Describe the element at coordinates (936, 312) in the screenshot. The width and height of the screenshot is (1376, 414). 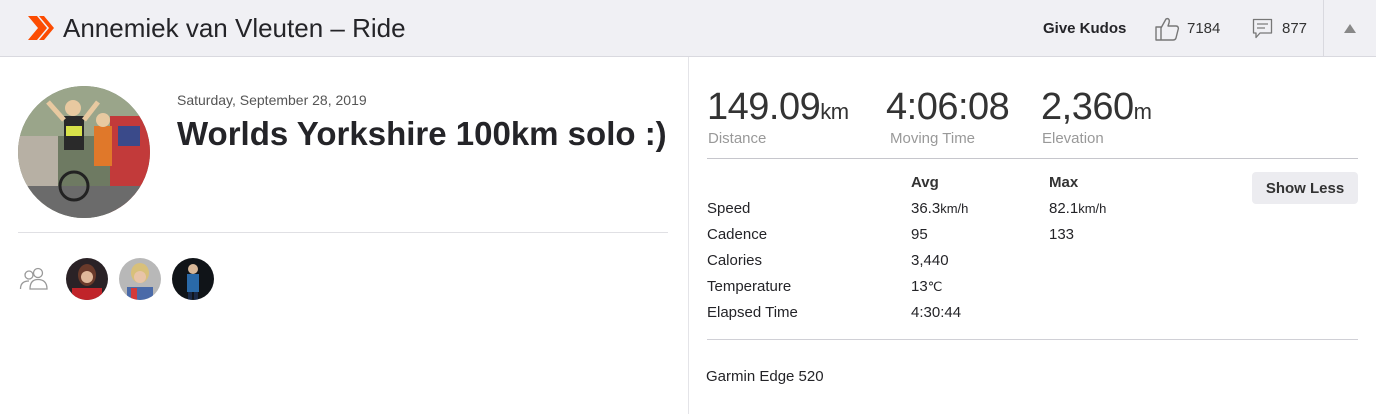
I see `elapsed-time-avg: 4:30:44` at that location.